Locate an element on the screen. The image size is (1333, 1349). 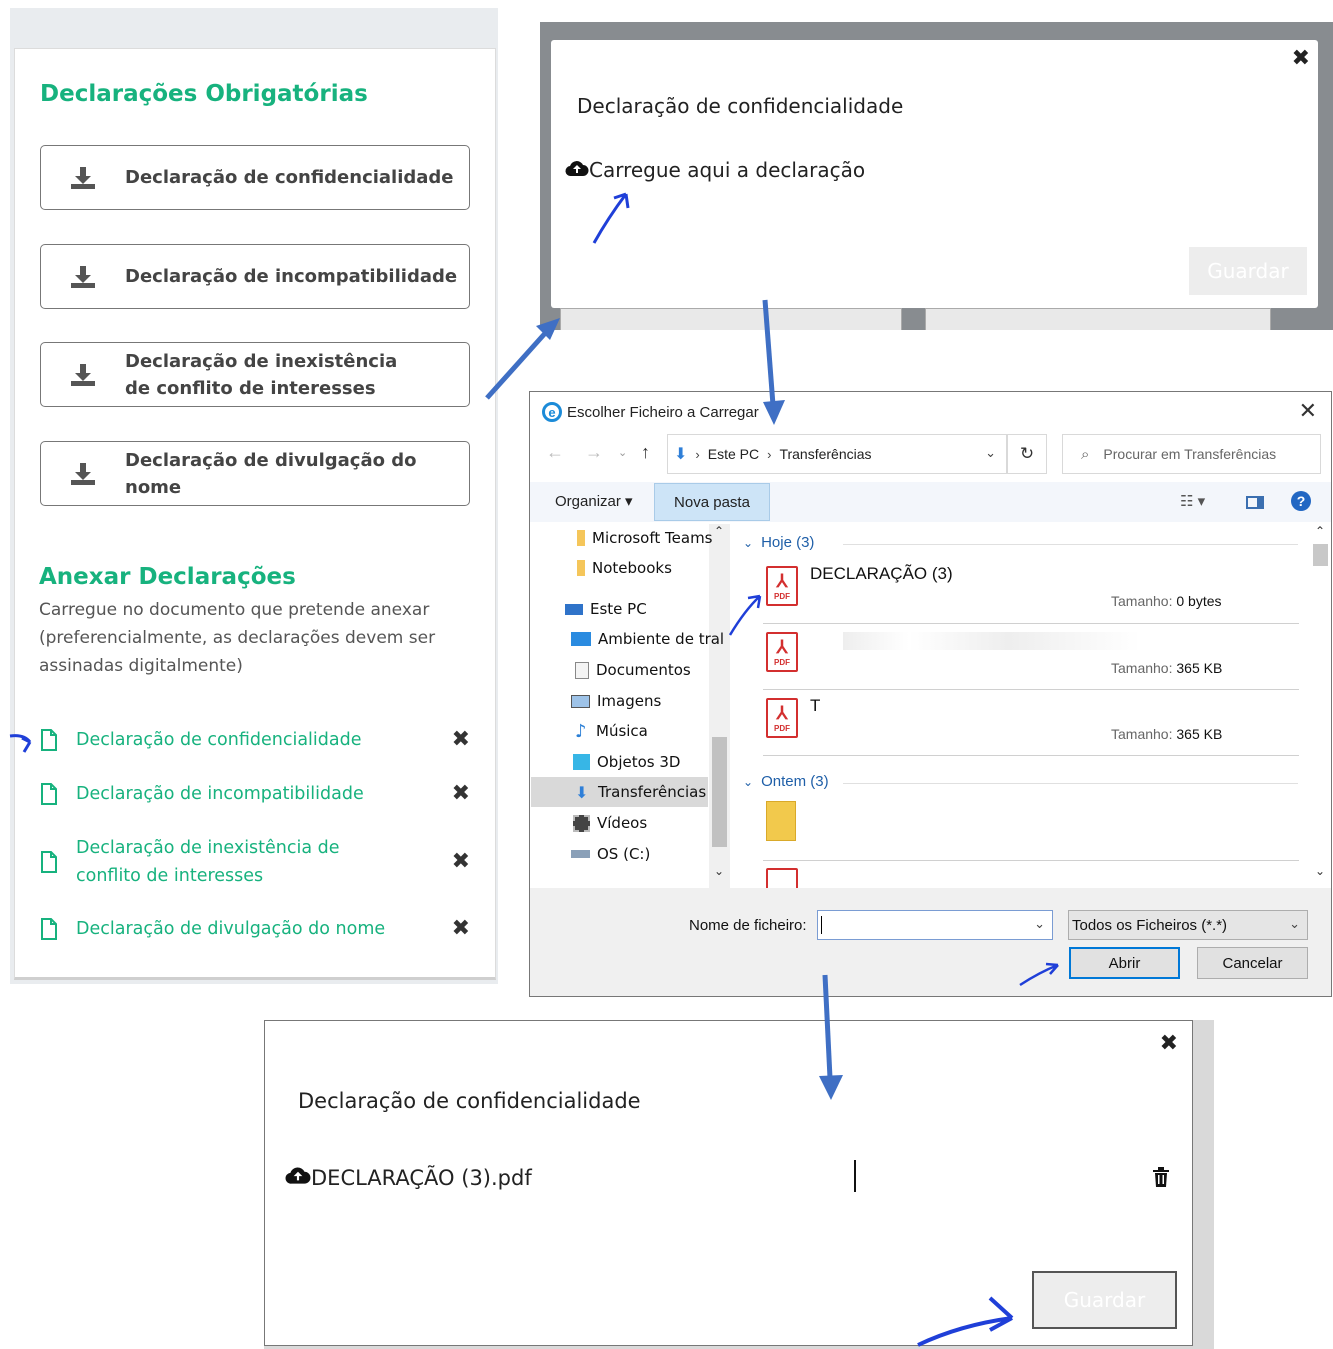
close-icon: ✕ is located at coordinates (1308, 411).